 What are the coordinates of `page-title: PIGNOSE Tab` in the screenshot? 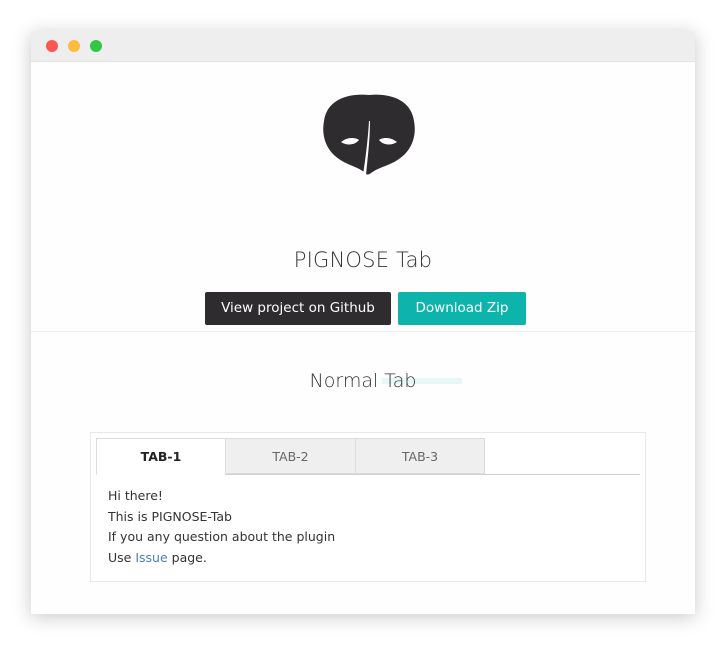 It's located at (363, 260).